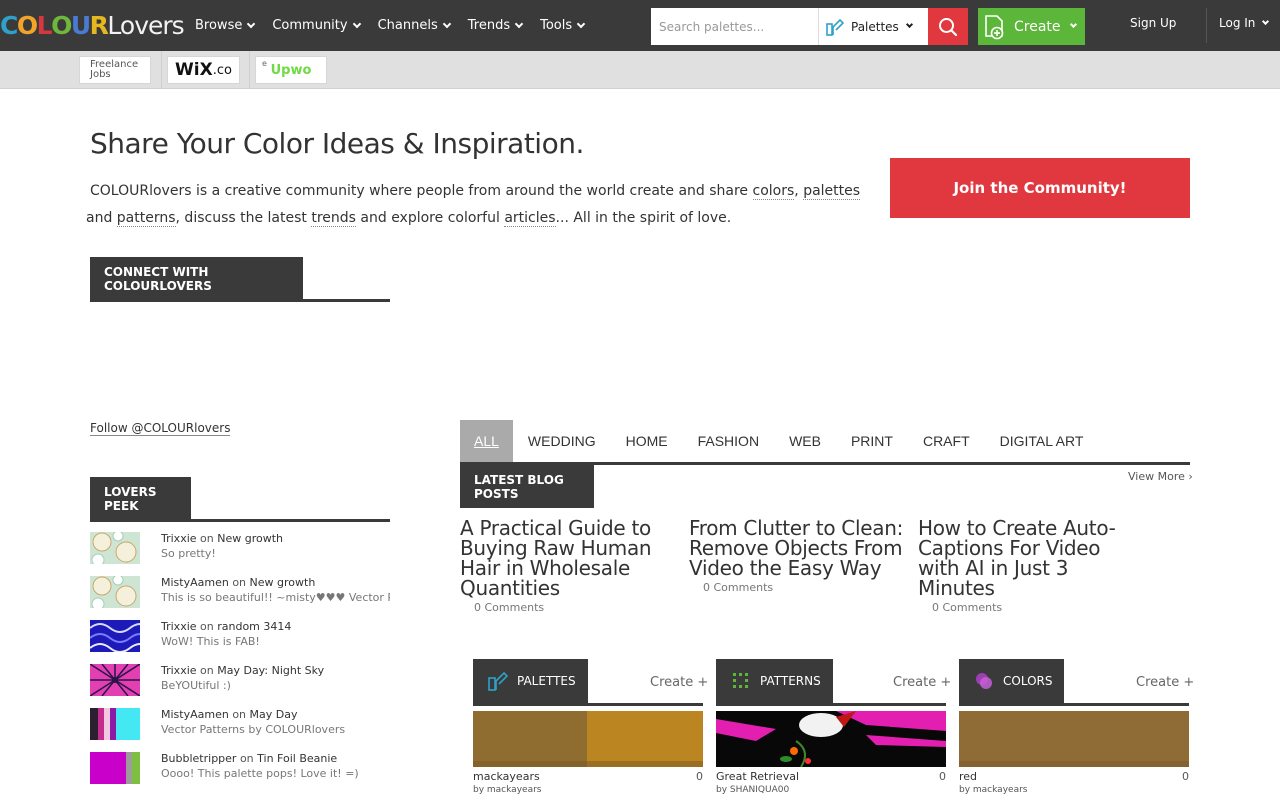 The image size is (1280, 800). Describe the element at coordinates (146, 218) in the screenshot. I see `link-patterns: patterns` at that location.